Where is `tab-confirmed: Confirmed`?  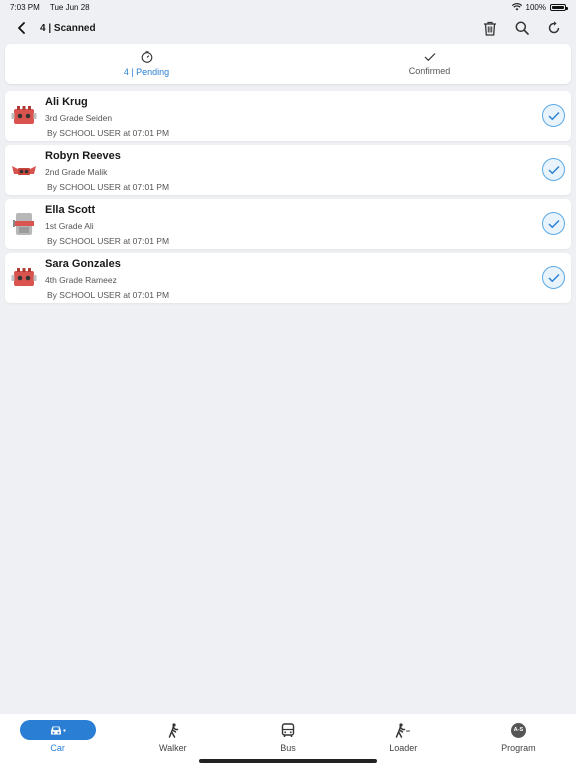 tab-confirmed: Confirmed is located at coordinates (429, 64).